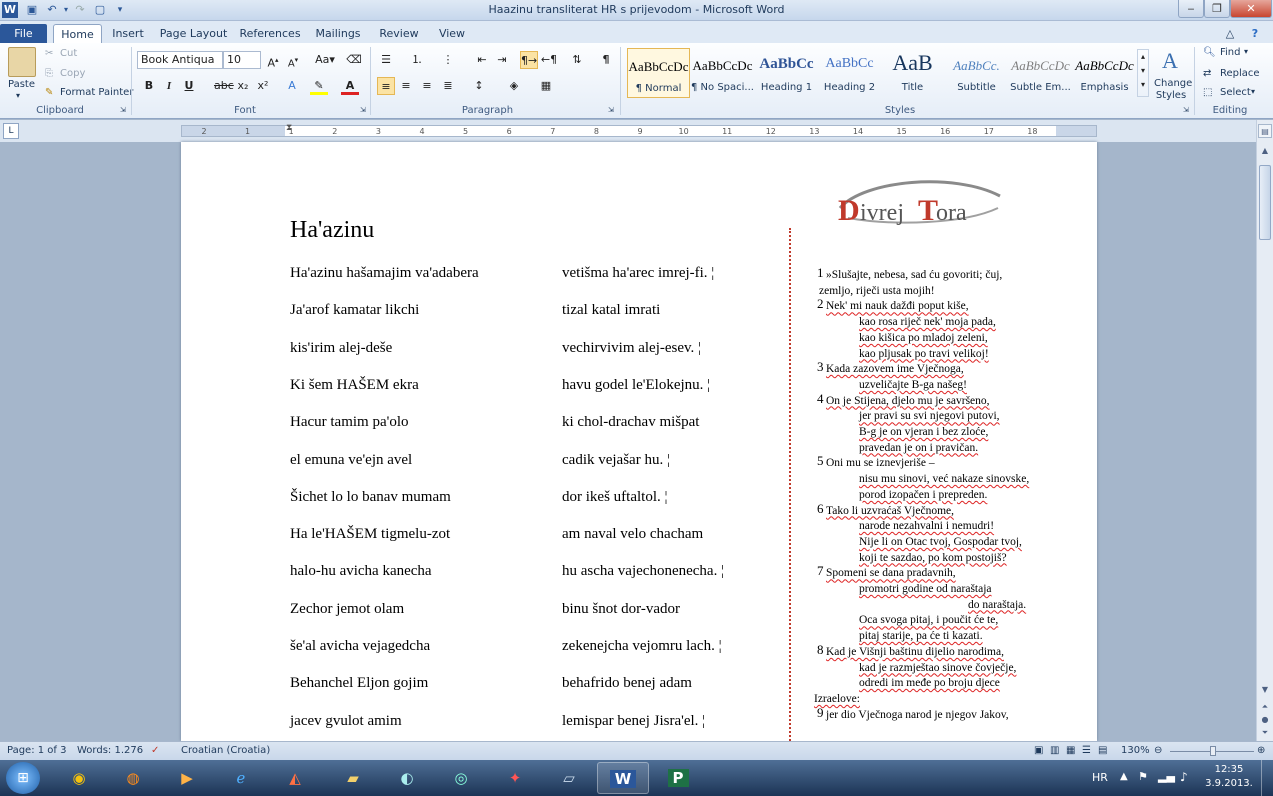  Describe the element at coordinates (786, 73) in the screenshot. I see `style-heading-1: AaBbCc Heading 1` at that location.